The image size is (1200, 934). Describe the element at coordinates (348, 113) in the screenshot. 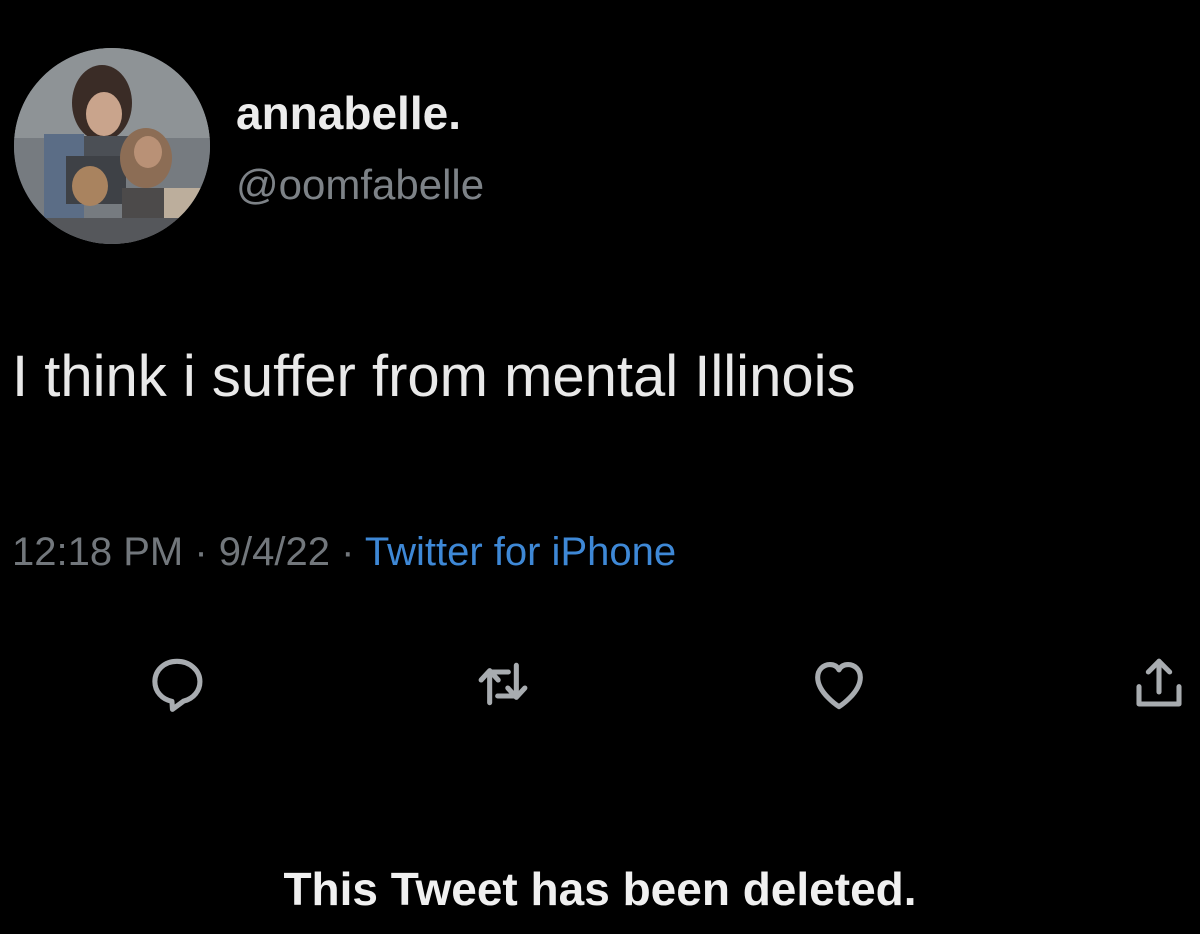

I see `author-display-name: annabelle.` at that location.